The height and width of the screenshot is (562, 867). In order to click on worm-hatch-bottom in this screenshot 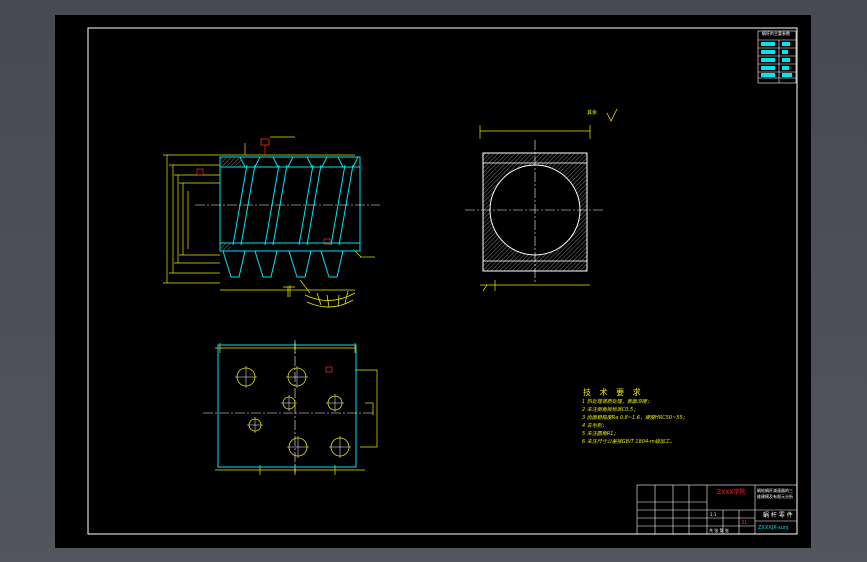, I will do `click(226, 246)`.